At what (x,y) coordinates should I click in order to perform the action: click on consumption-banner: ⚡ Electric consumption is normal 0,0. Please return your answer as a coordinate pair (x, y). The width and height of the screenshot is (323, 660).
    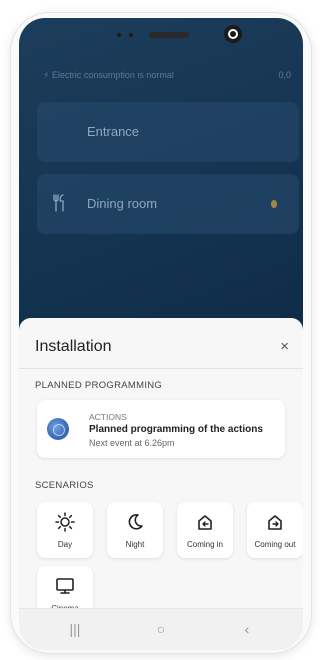
    Looking at the image, I should click on (169, 76).